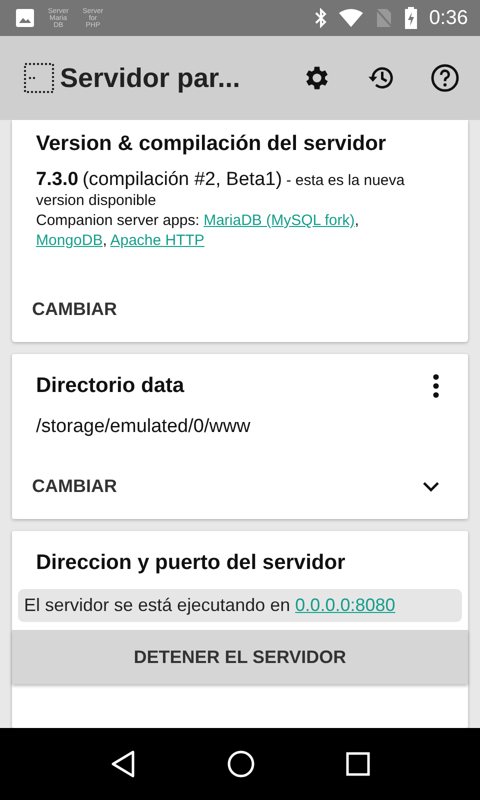 The width and height of the screenshot is (480, 800). What do you see at coordinates (240, 657) in the screenshot?
I see `stop-server-button: DETENER EL SERVIDOR` at bounding box center [240, 657].